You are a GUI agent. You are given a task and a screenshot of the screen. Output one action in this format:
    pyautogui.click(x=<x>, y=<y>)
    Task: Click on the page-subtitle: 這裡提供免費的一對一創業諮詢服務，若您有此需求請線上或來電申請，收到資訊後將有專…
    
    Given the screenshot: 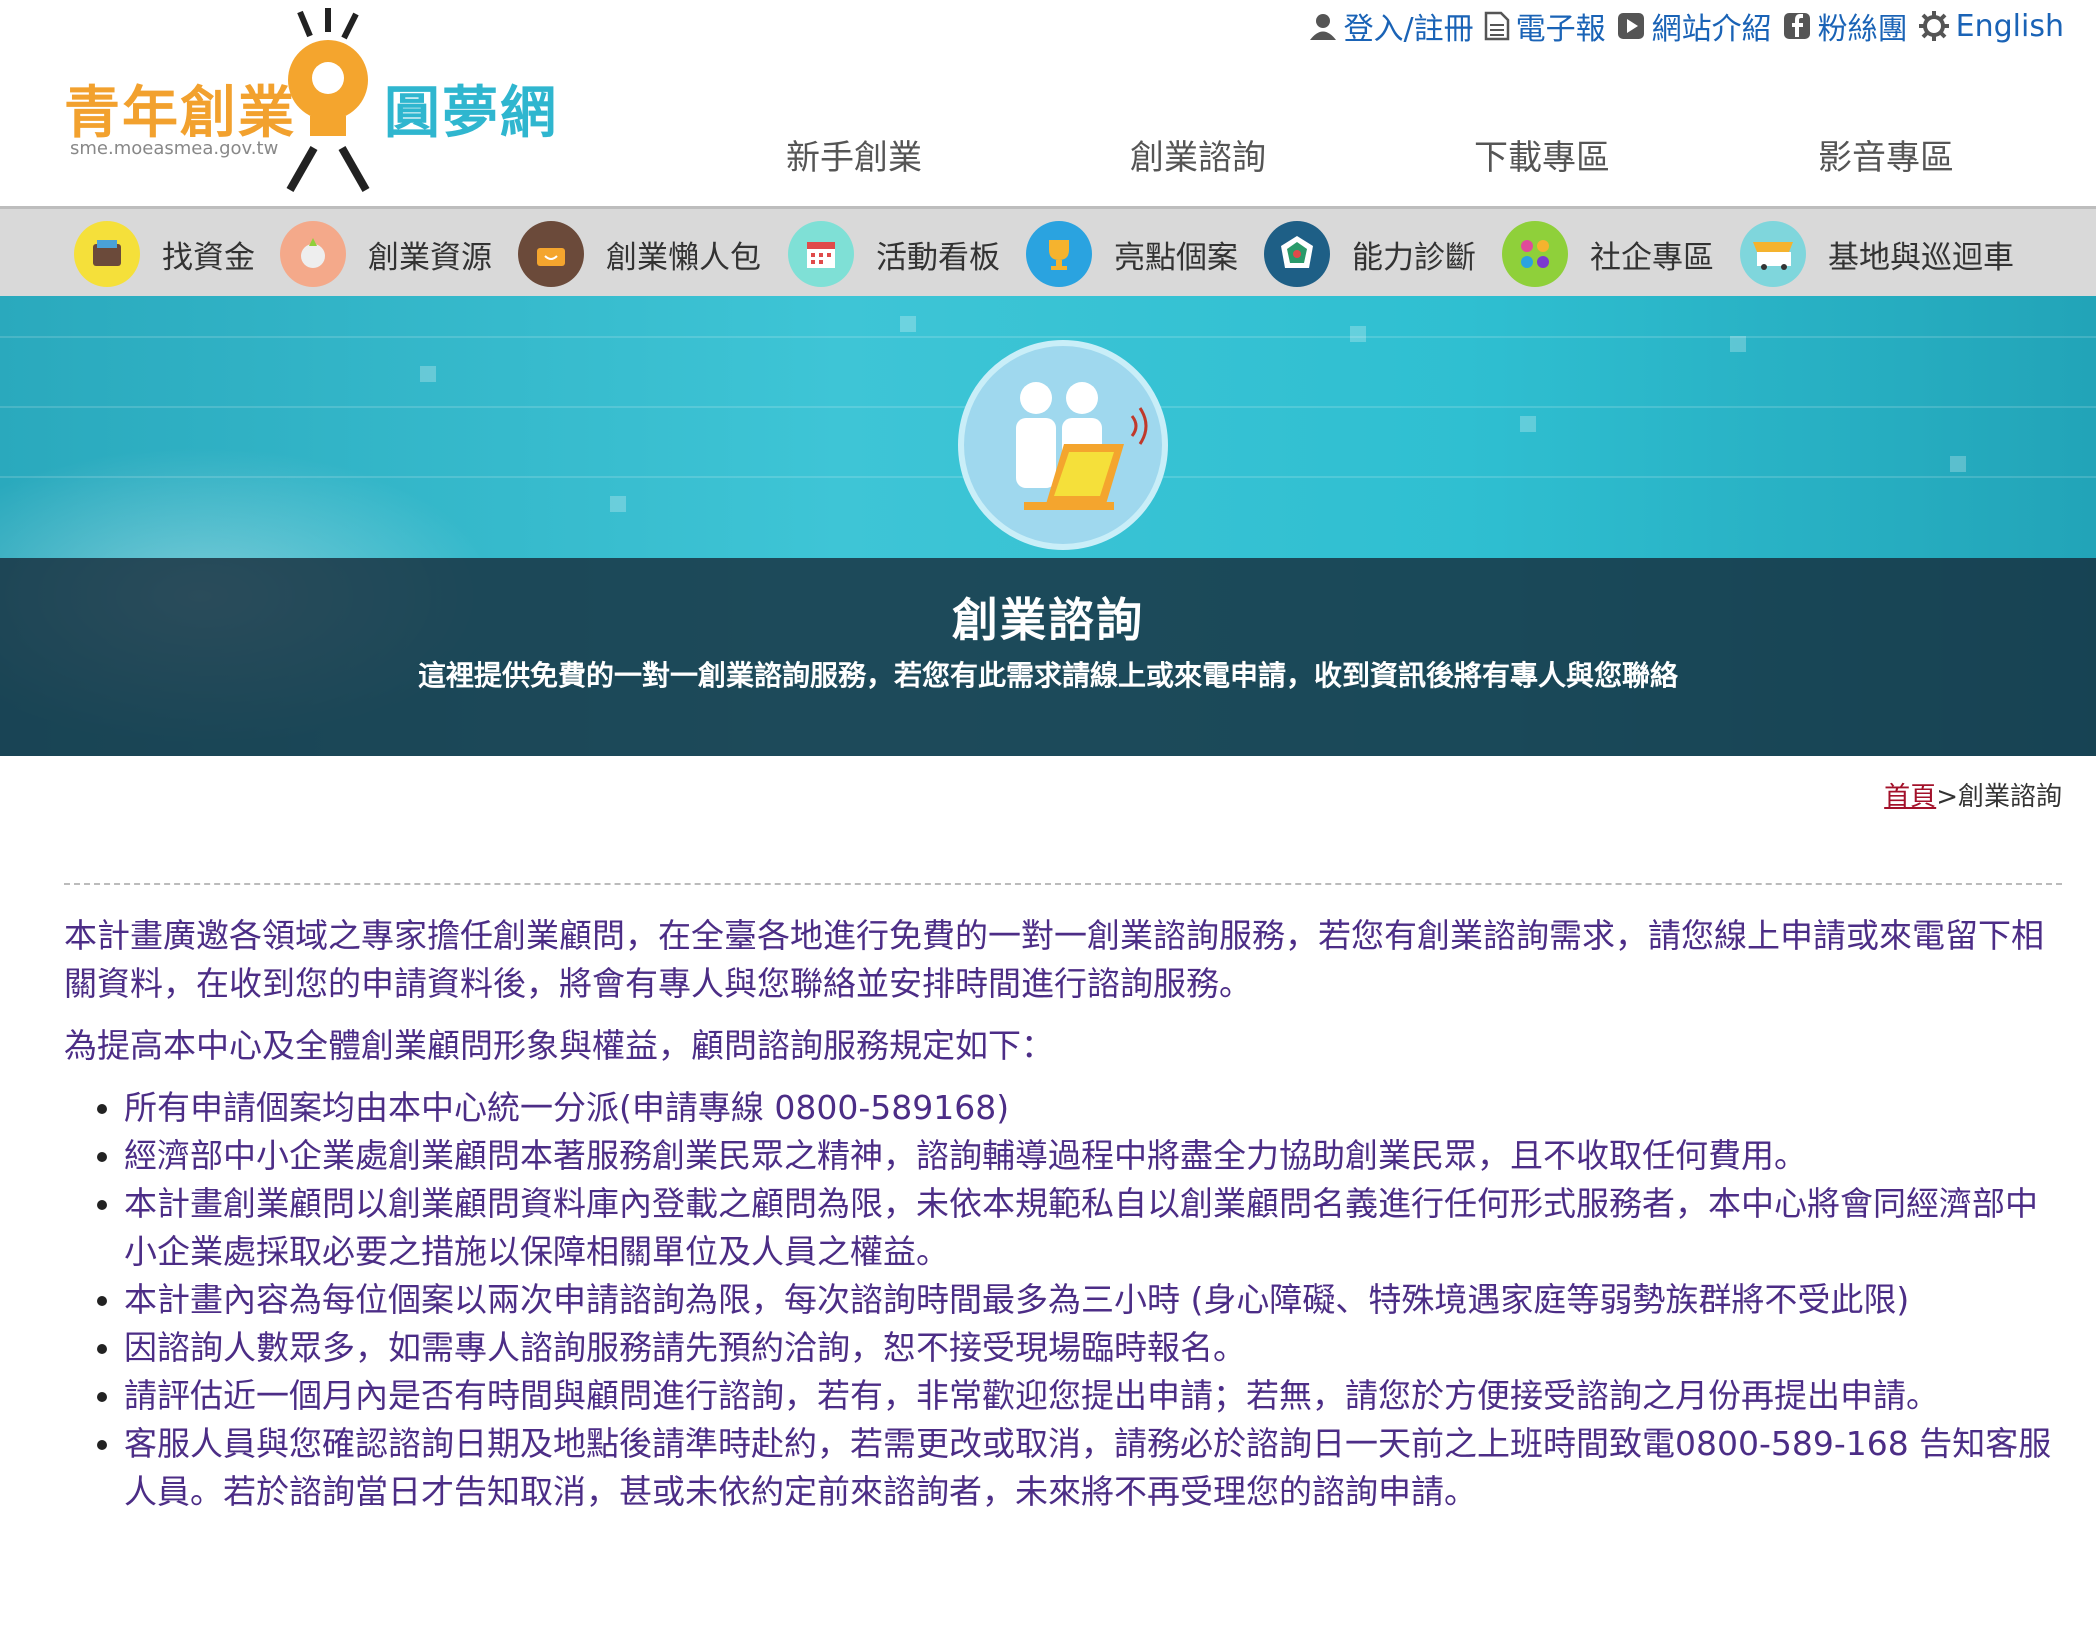 What is the action you would take?
    pyautogui.click(x=1047, y=675)
    